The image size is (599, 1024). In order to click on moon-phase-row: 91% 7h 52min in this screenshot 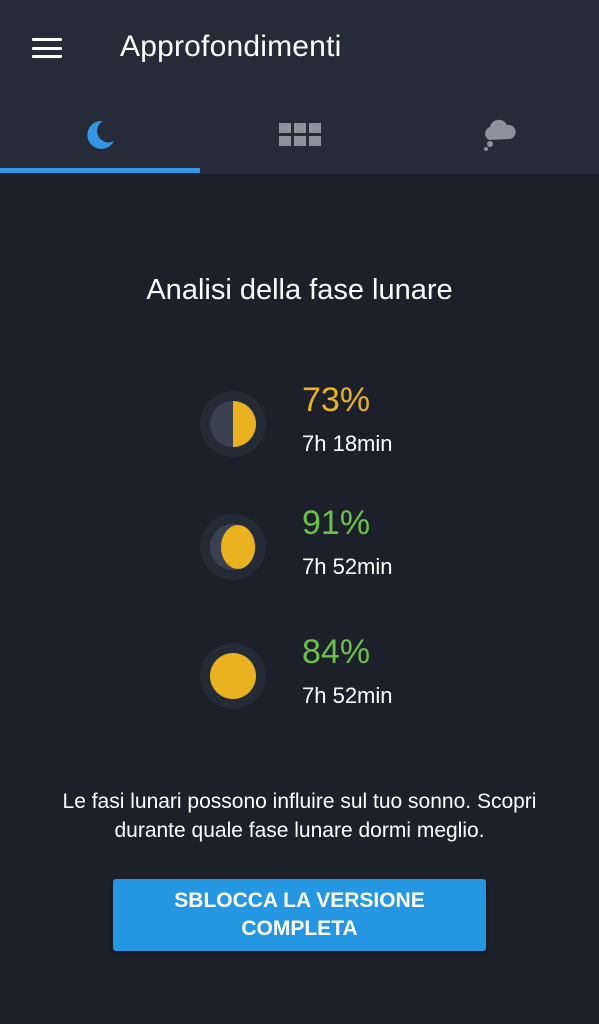, I will do `click(330, 554)`.